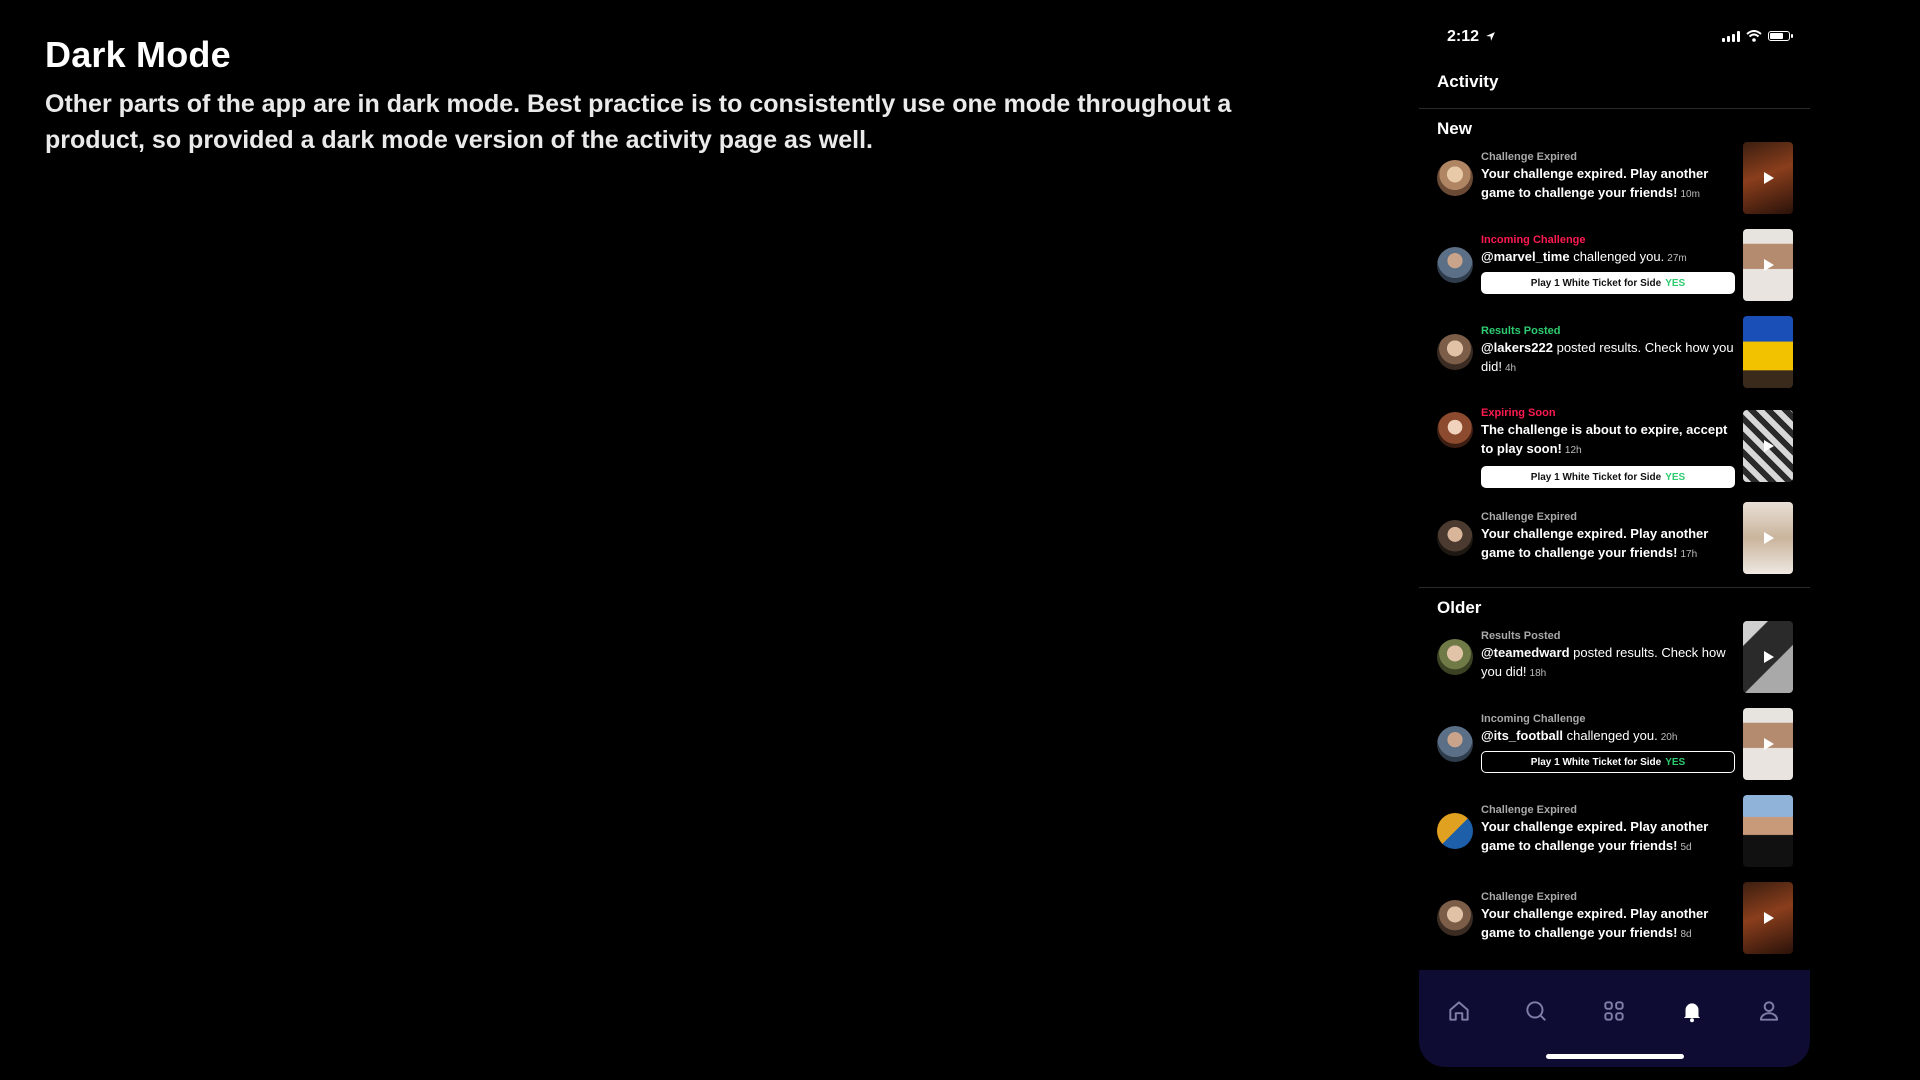 The height and width of the screenshot is (1080, 1920). Describe the element at coordinates (1614, 90) in the screenshot. I see `activity-header: Activity` at that location.